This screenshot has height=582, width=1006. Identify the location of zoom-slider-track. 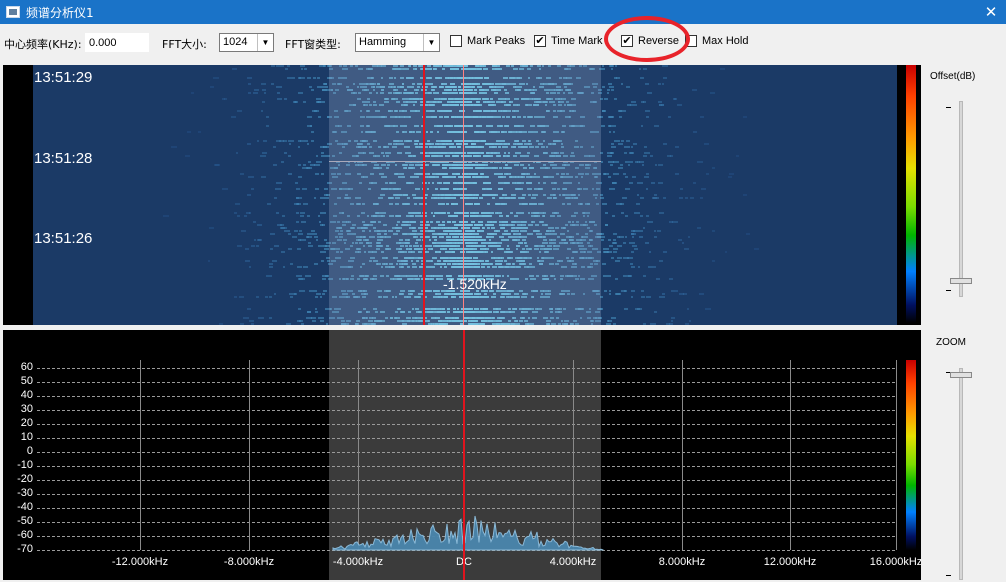
(961, 474).